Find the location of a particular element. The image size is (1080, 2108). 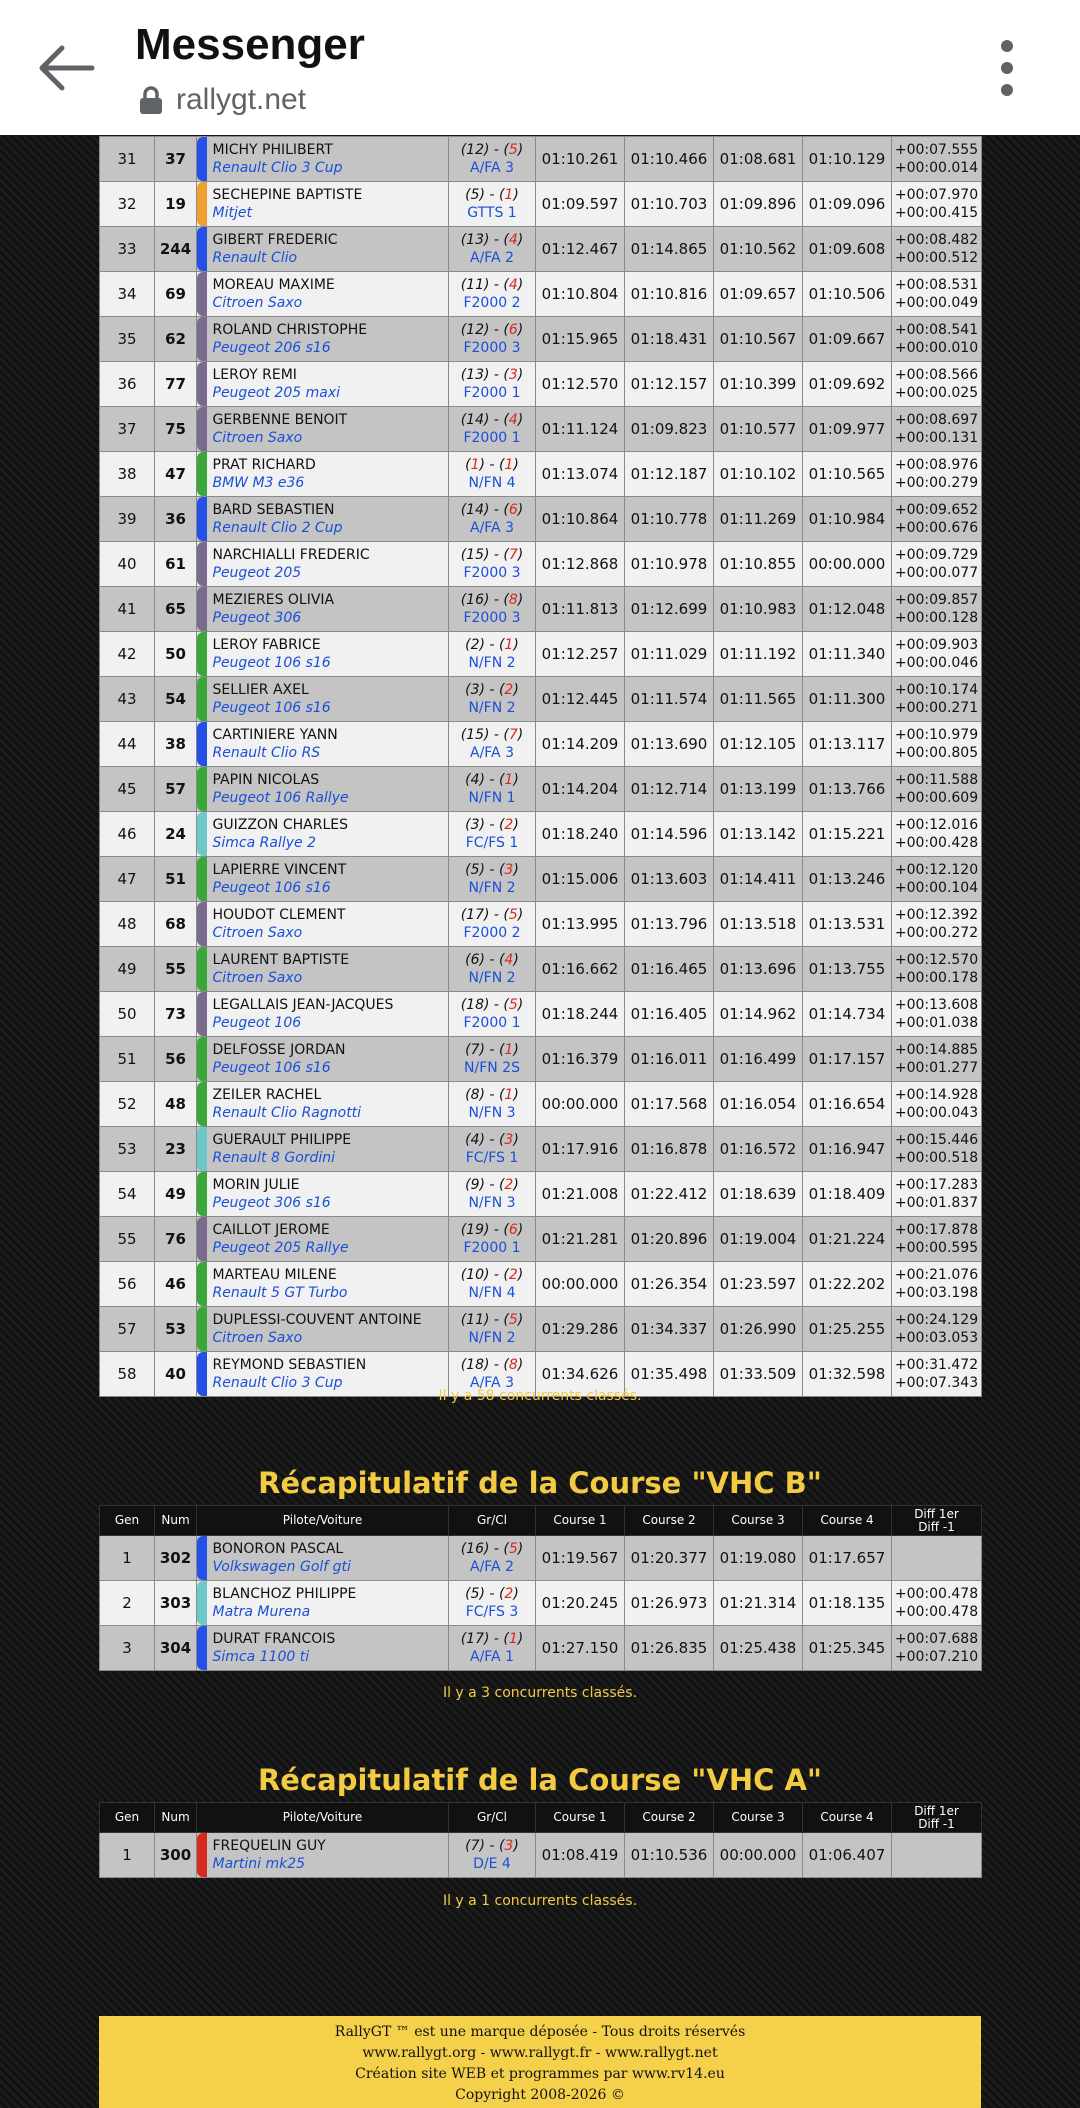

pilot-car: MEZIERES OLIVIA Peugeot 306 is located at coordinates (328, 609).